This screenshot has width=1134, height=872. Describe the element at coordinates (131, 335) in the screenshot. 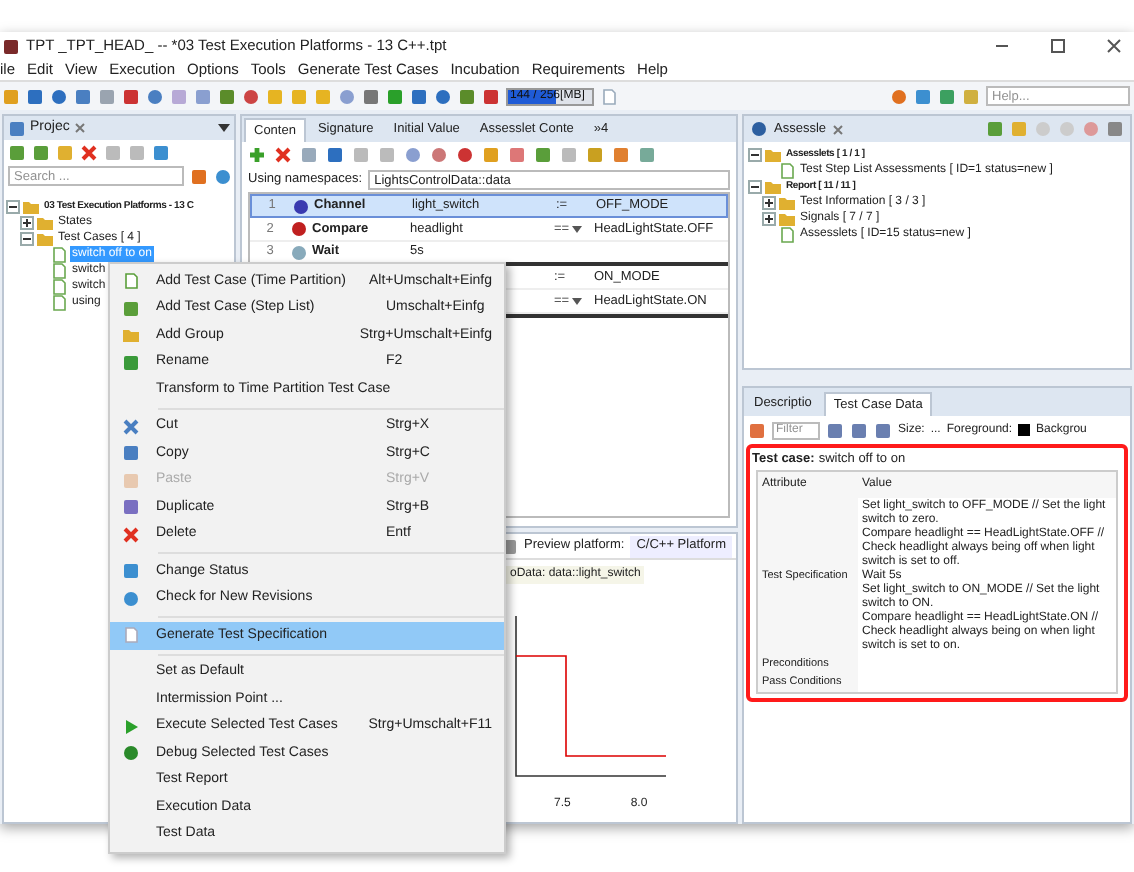

I see `group-folder-icon` at that location.